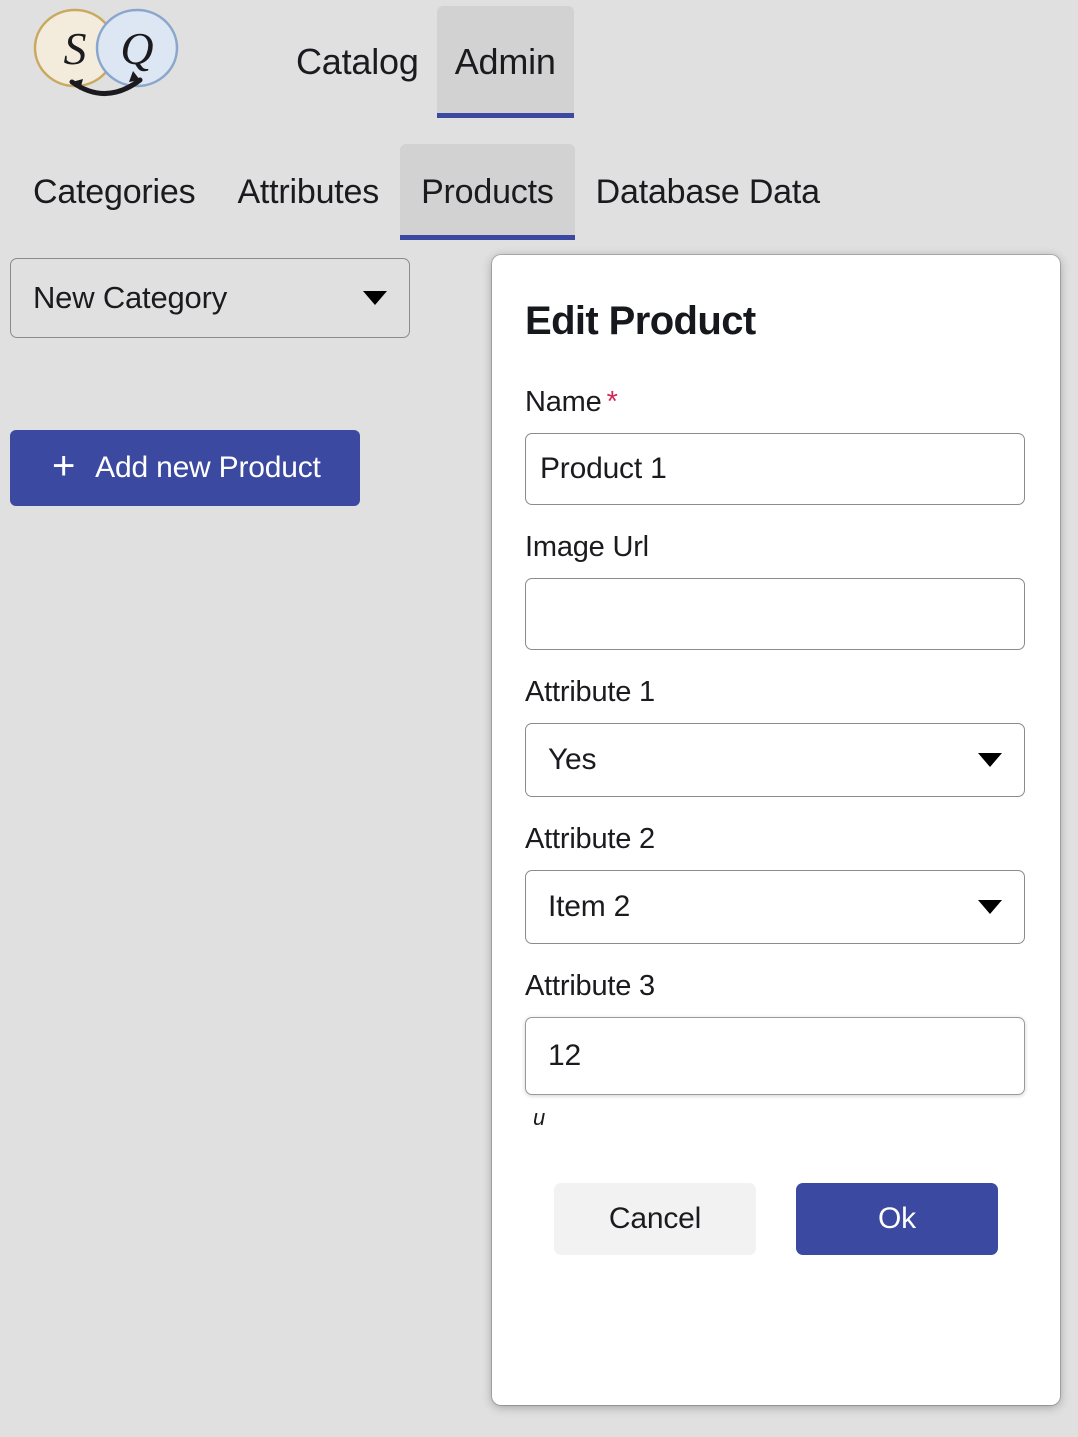 Image resolution: width=1078 pixels, height=1437 pixels. I want to click on subtab-attributes: Attributes, so click(308, 192).